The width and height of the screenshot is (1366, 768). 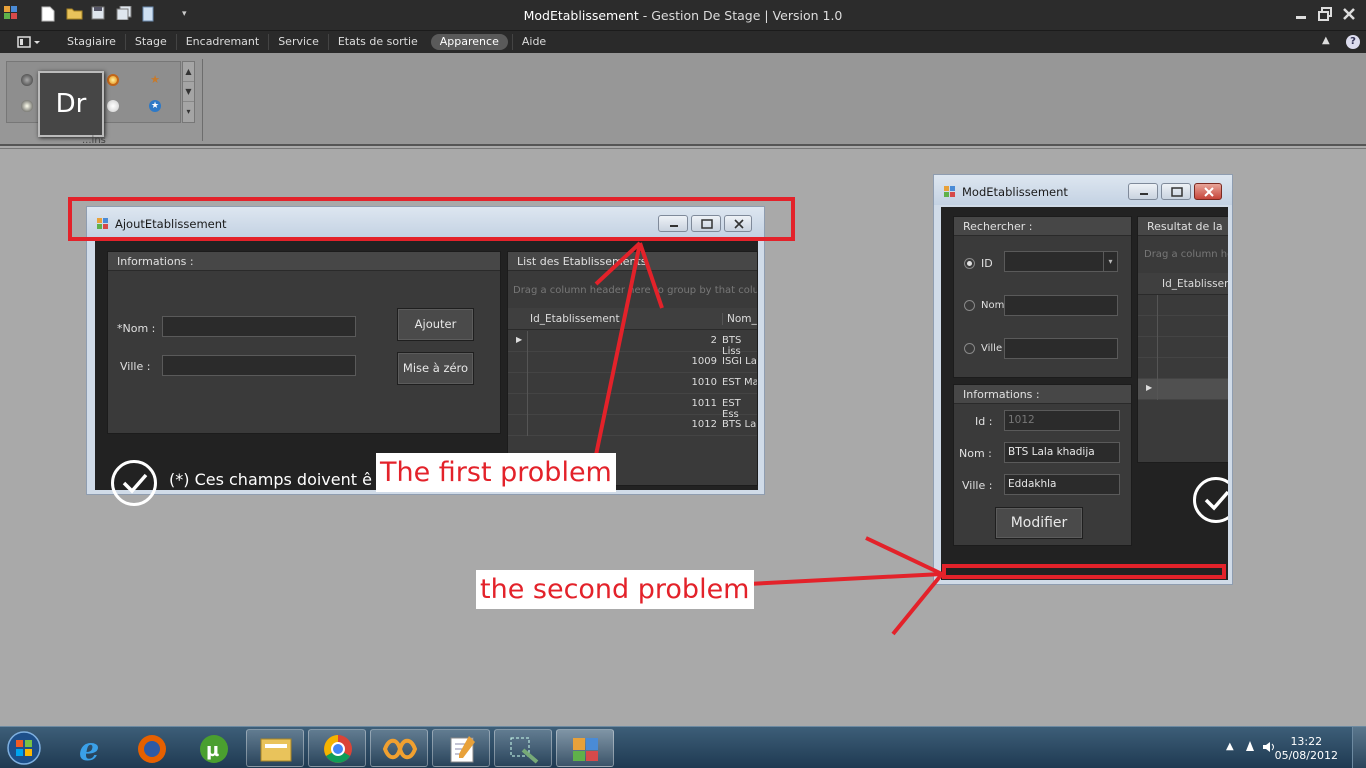 What do you see at coordinates (151, 748) in the screenshot?
I see `taskbar-firefox-icon` at bounding box center [151, 748].